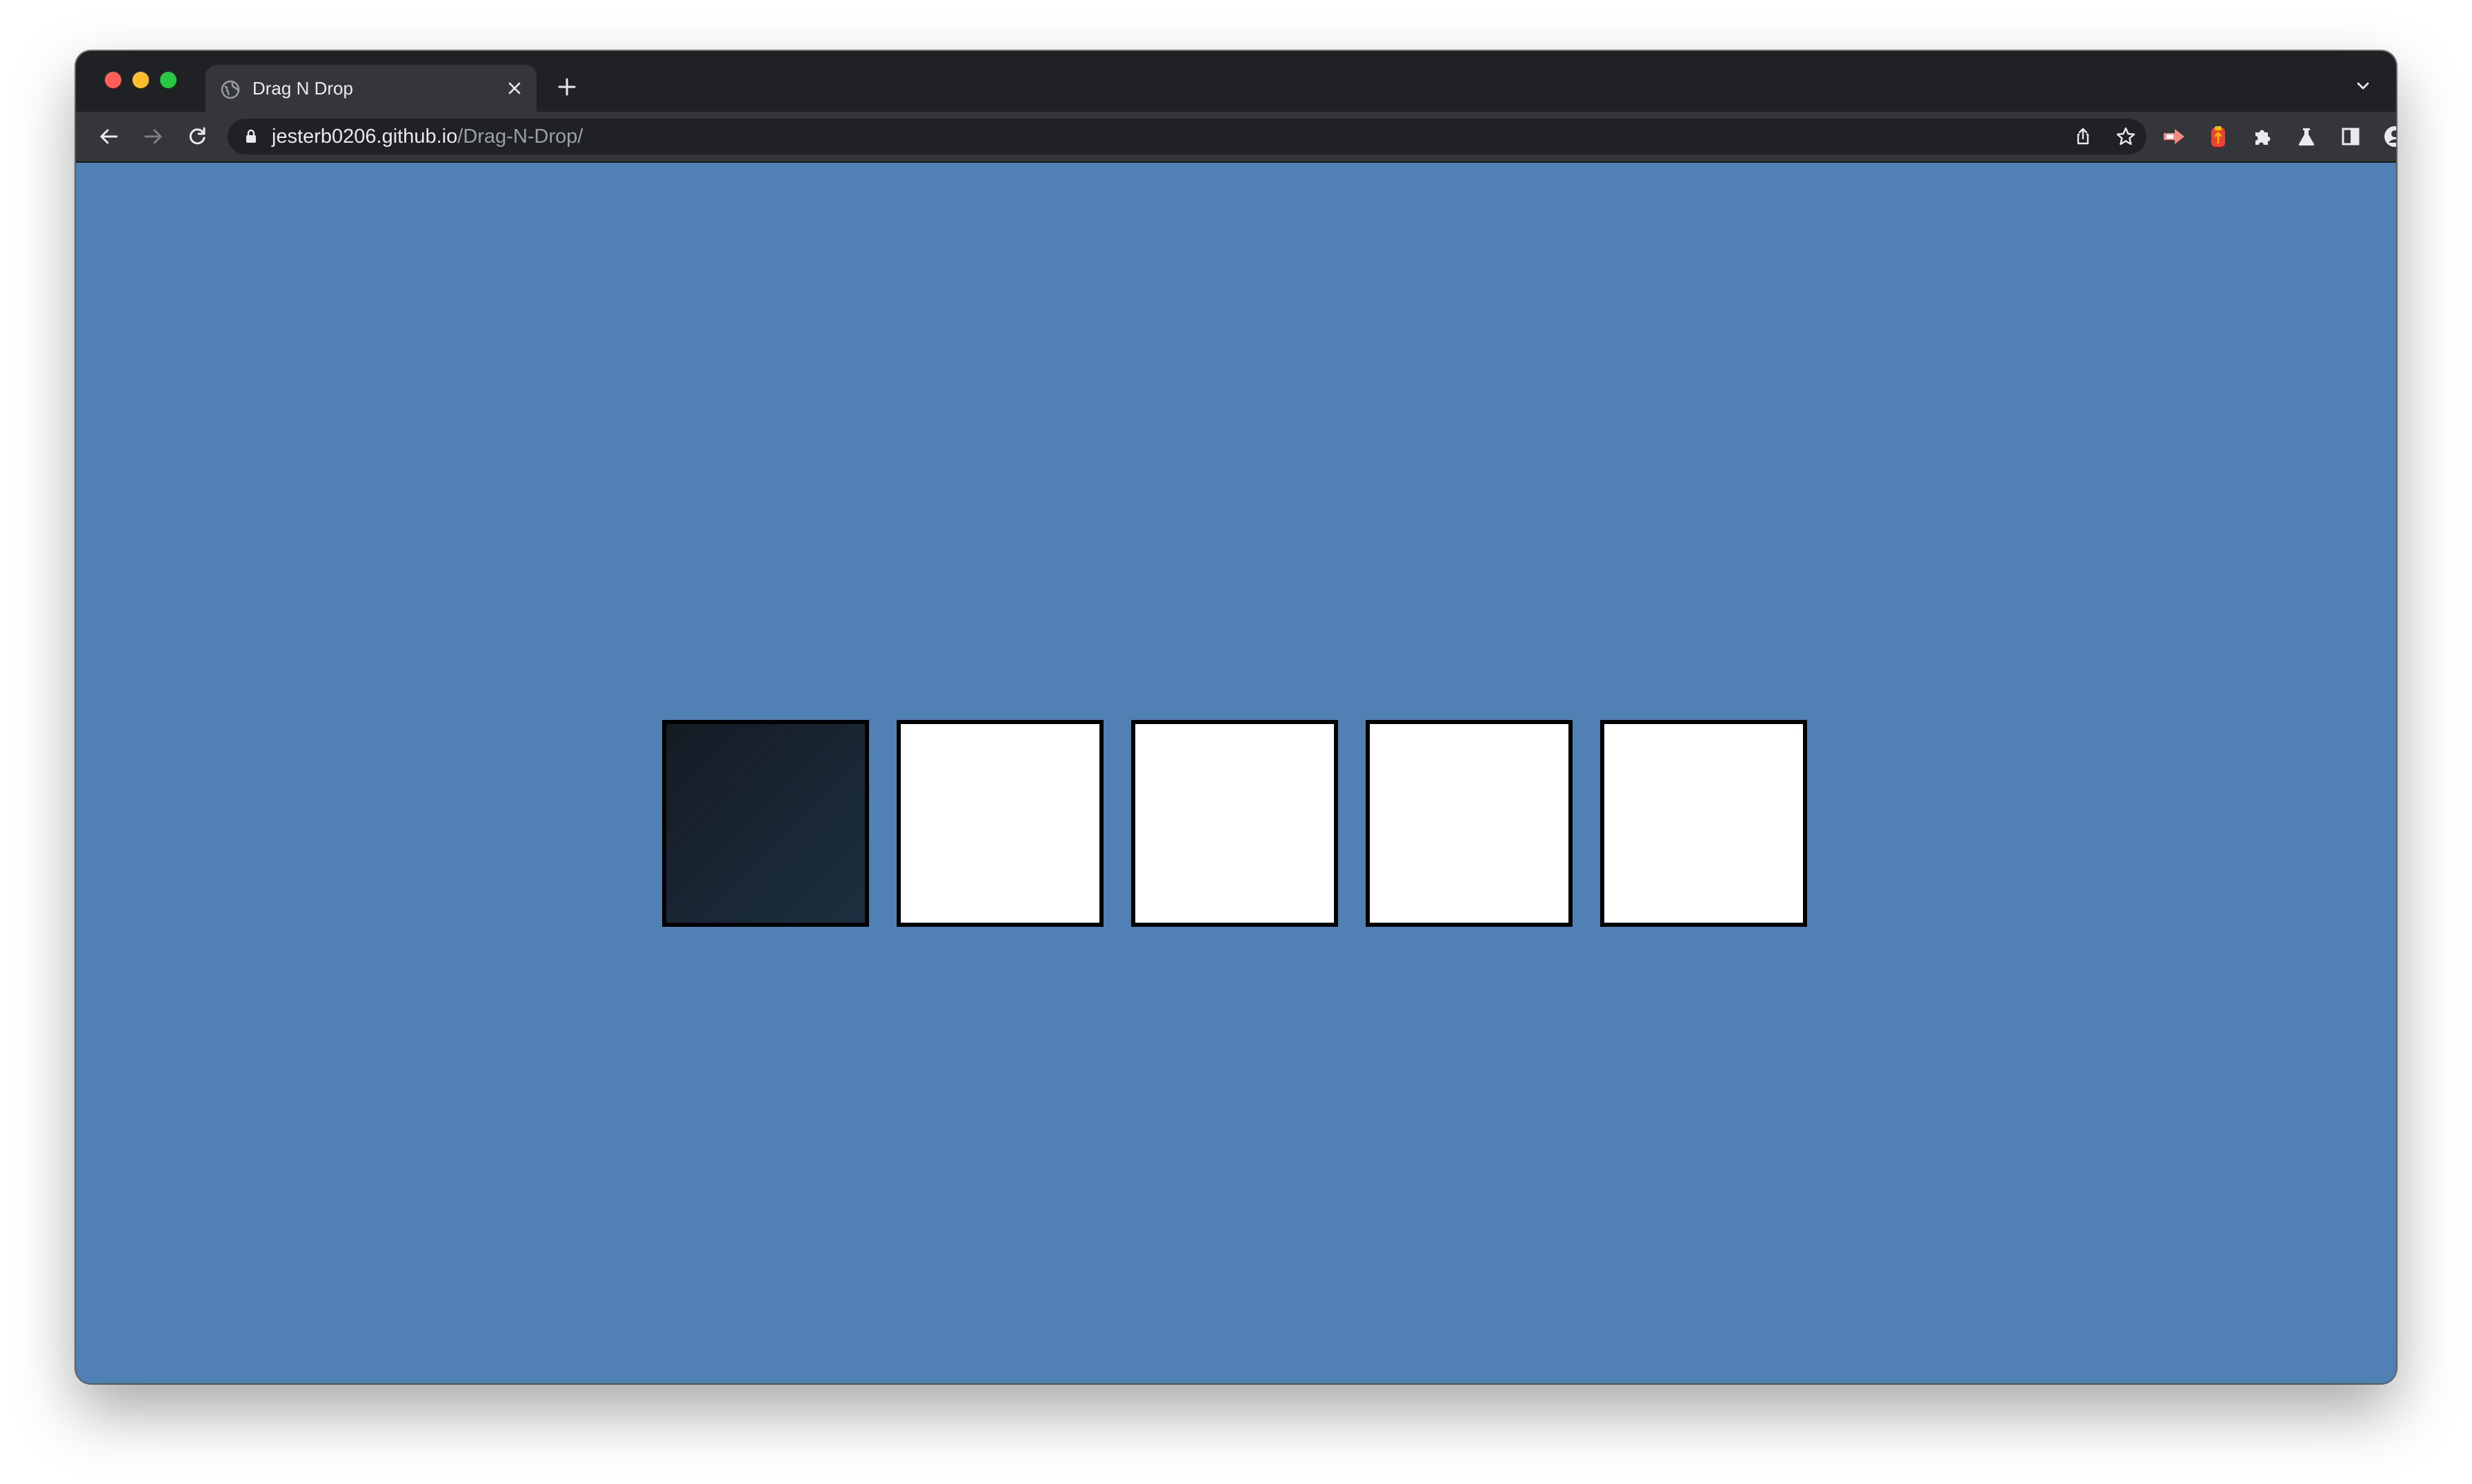  Describe the element at coordinates (2306, 137) in the screenshot. I see `flask-icon` at that location.